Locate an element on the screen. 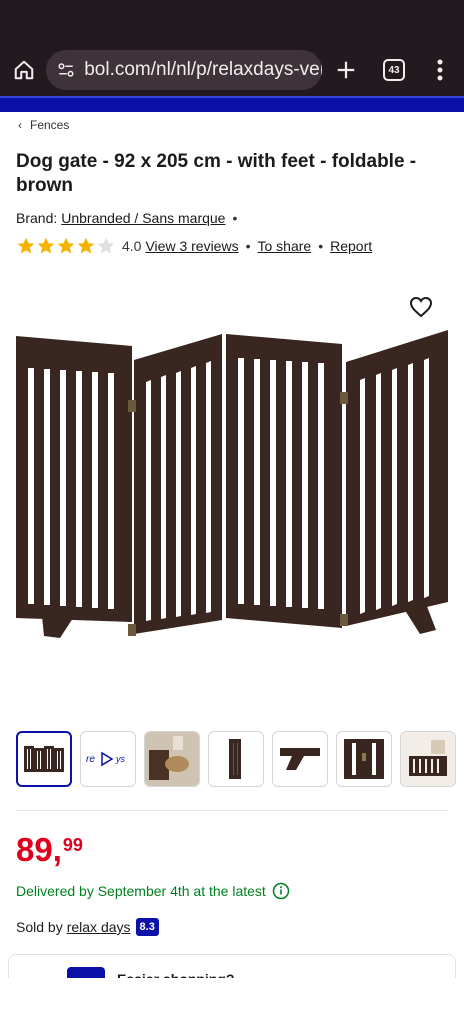 This screenshot has height=1024, width=464. browser-menu-button is located at coordinates (440, 70).